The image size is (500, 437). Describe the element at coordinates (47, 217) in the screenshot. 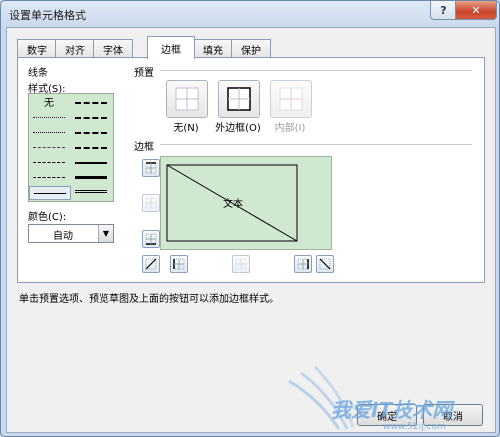

I see `color-label: 颜色(C):` at that location.